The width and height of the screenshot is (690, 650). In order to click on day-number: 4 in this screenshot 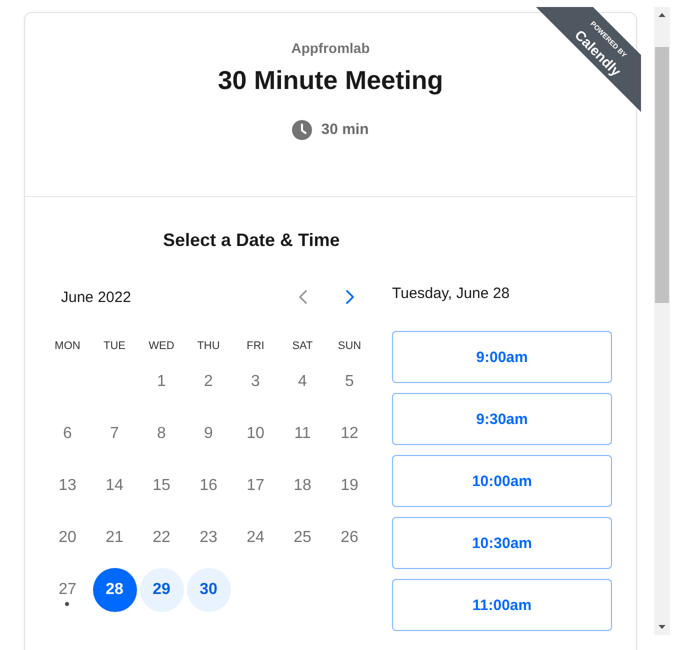, I will do `click(302, 382)`.